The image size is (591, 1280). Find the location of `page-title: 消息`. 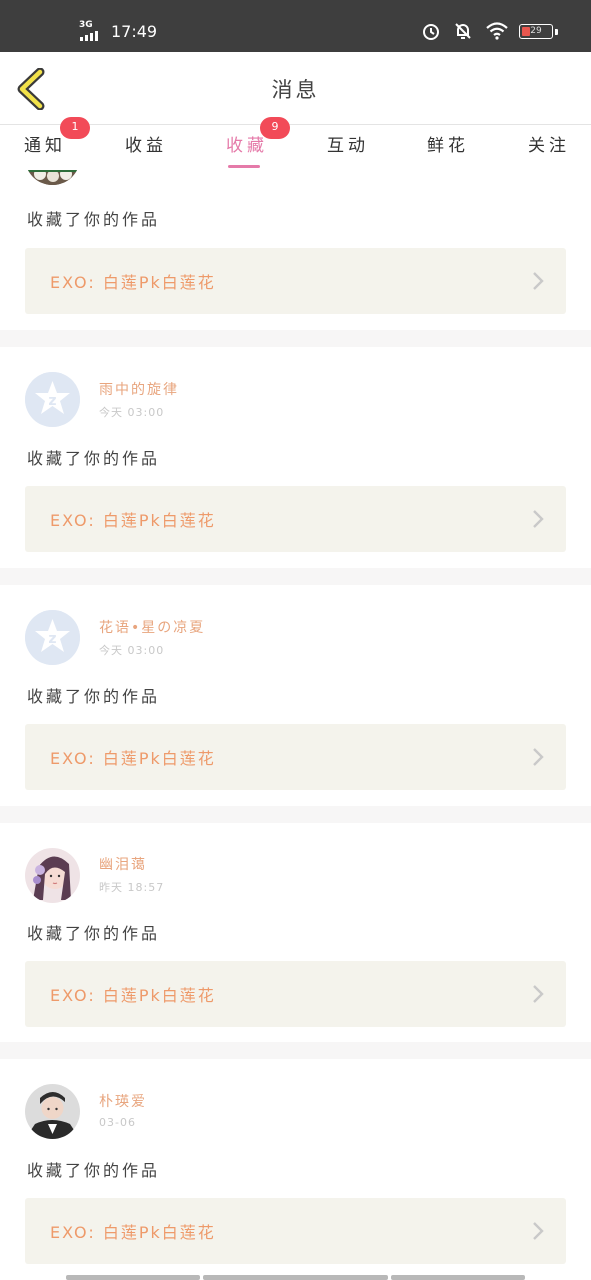

page-title: 消息 is located at coordinates (295, 90).